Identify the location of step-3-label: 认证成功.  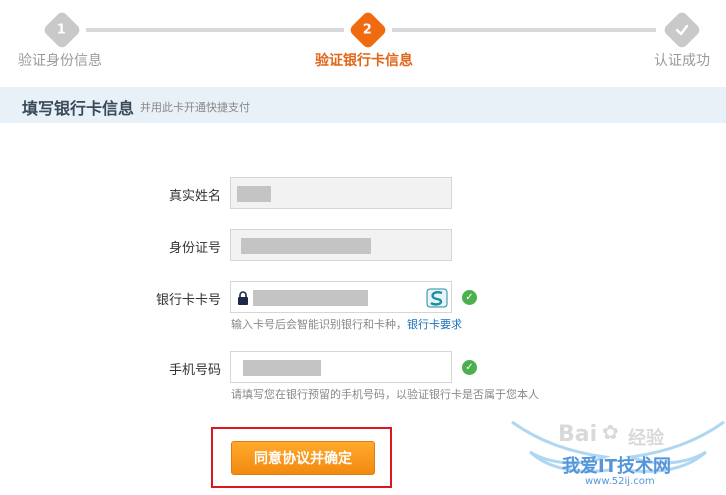
(682, 61).